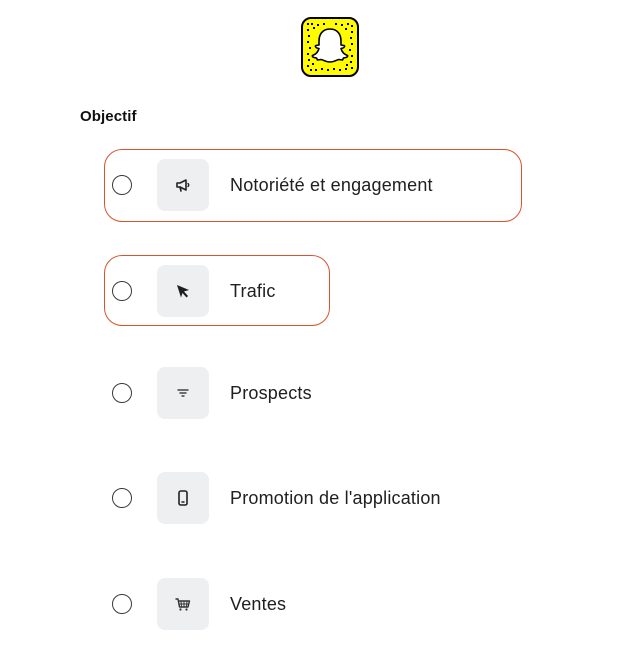 This screenshot has height=668, width=628. Describe the element at coordinates (258, 603) in the screenshot. I see `objective-option-label: Ventes` at that location.